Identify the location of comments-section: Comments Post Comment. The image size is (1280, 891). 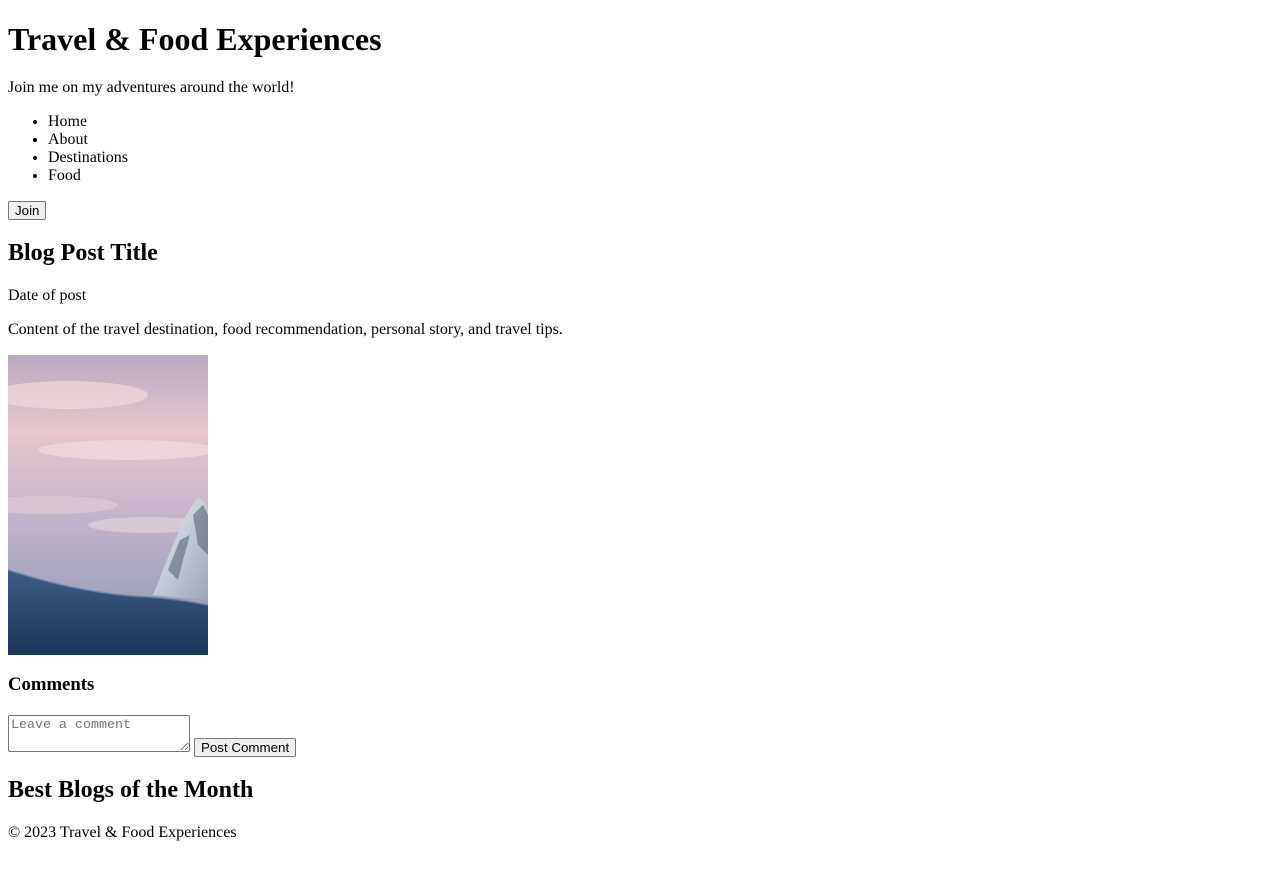
(640, 715).